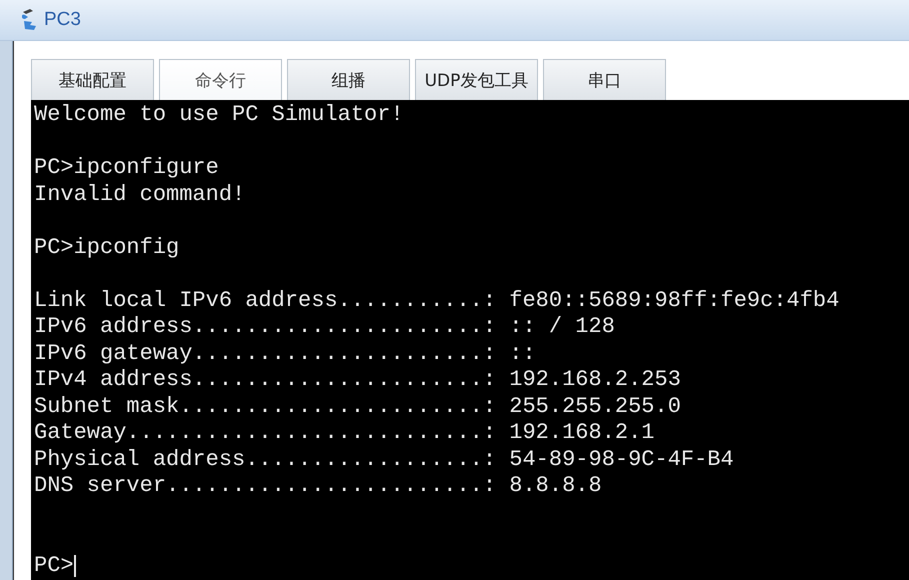 The height and width of the screenshot is (580, 909). Describe the element at coordinates (54, 565) in the screenshot. I see `command-prompt: PC>` at that location.